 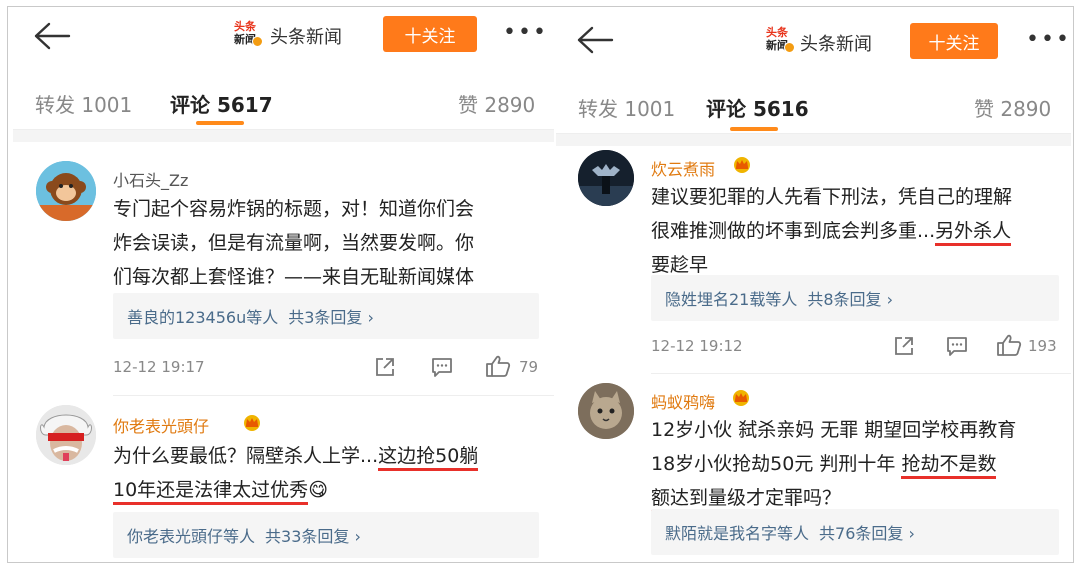 What do you see at coordinates (949, 466) in the screenshot?
I see `highlighted-text: 抢劫不是数` at bounding box center [949, 466].